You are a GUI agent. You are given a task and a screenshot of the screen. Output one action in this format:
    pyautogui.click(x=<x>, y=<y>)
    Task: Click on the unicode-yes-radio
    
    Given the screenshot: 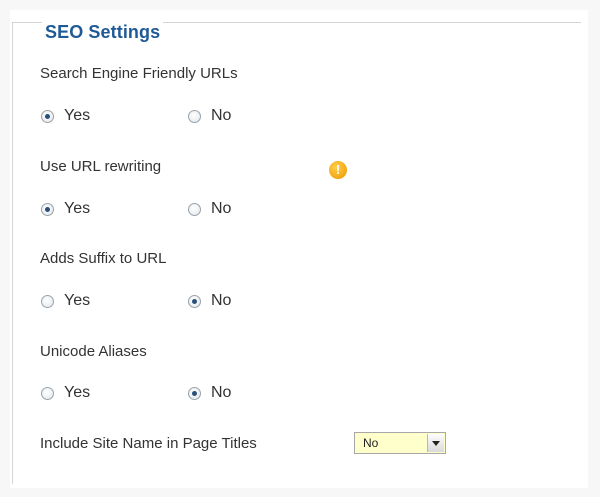 What is the action you would take?
    pyautogui.click(x=47, y=393)
    